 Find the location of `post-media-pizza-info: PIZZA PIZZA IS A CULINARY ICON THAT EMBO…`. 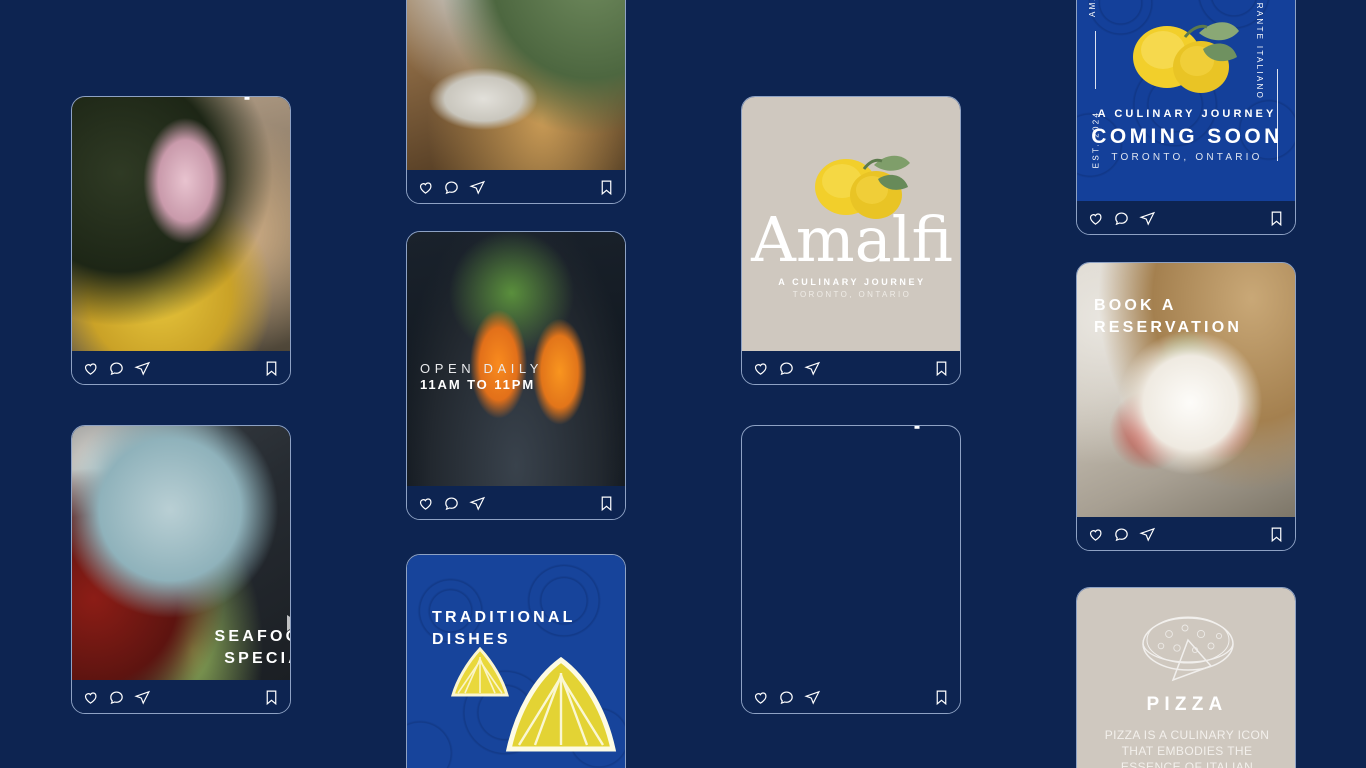

post-media-pizza-info: PIZZA PIZZA IS A CULINARY ICON THAT EMBO… is located at coordinates (1186, 678).